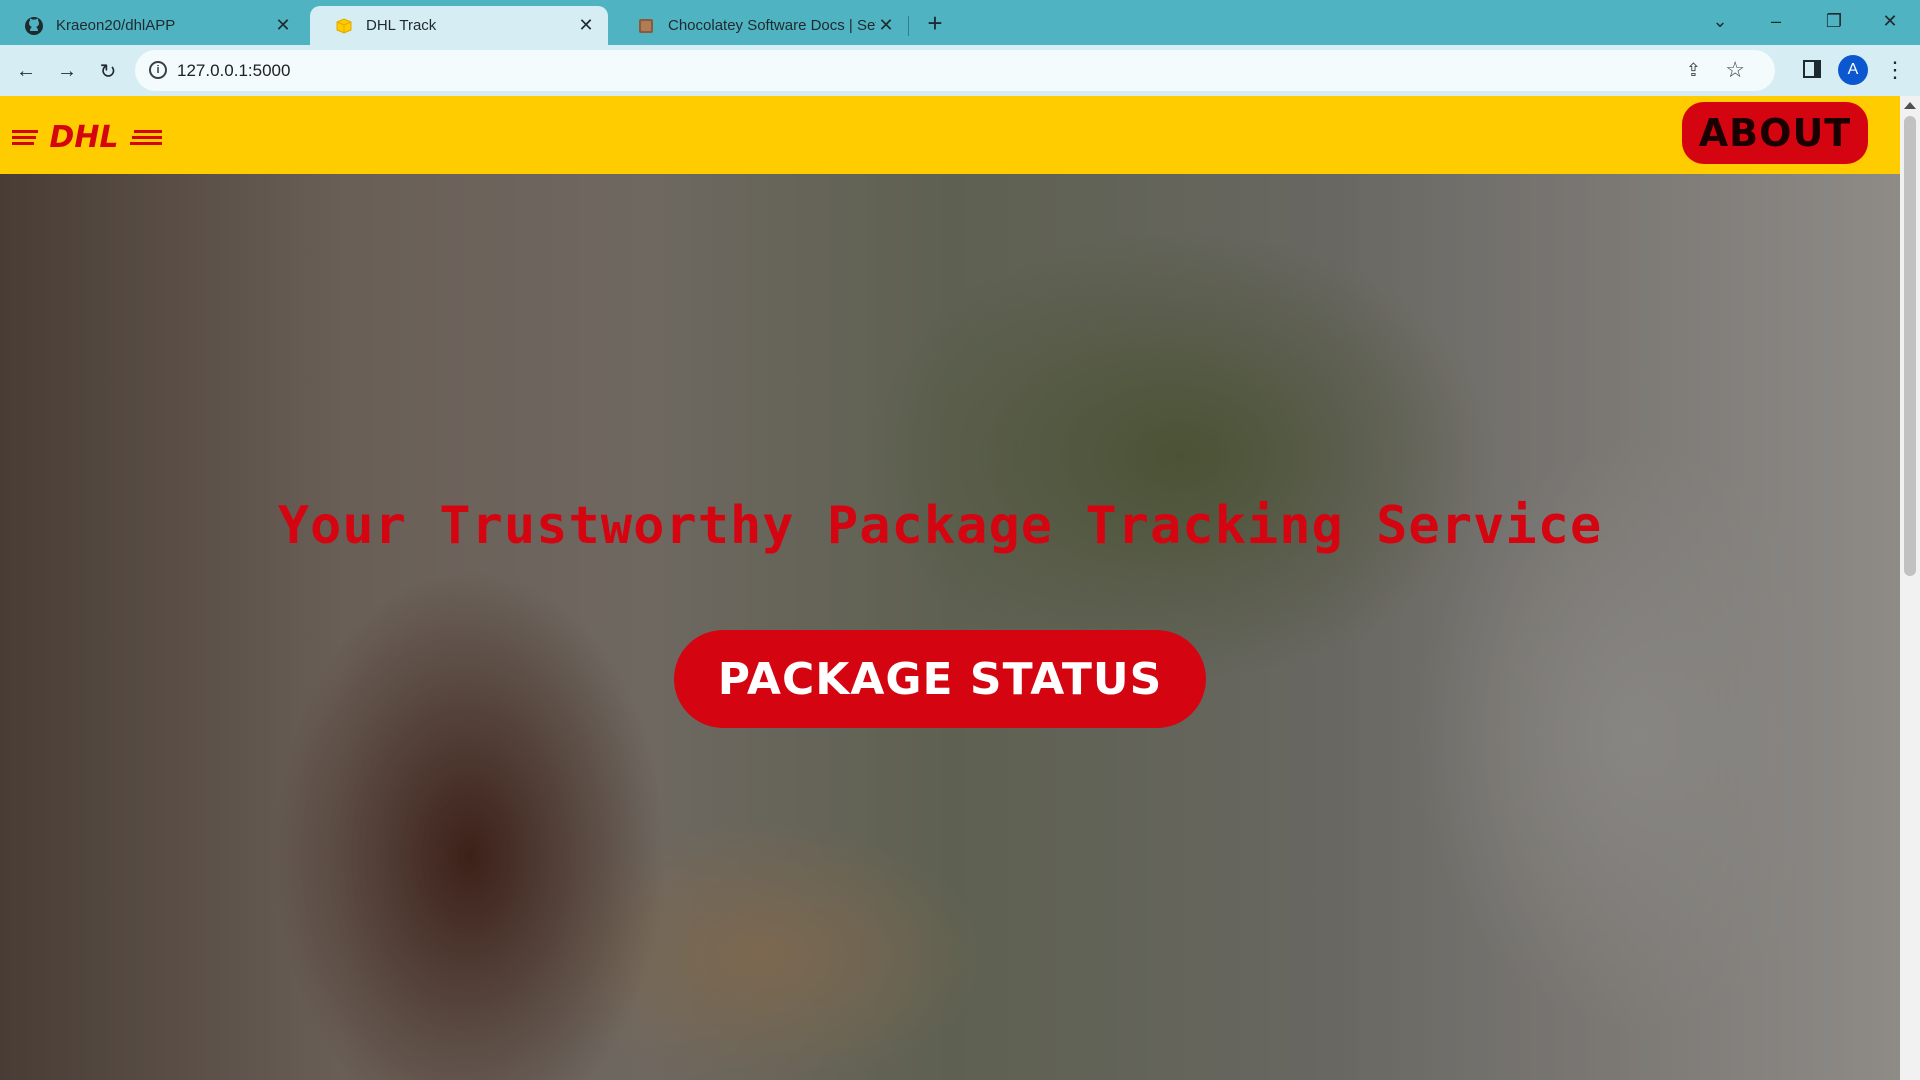 The height and width of the screenshot is (1080, 1920). What do you see at coordinates (908, 26) in the screenshot?
I see `tab-separator` at bounding box center [908, 26].